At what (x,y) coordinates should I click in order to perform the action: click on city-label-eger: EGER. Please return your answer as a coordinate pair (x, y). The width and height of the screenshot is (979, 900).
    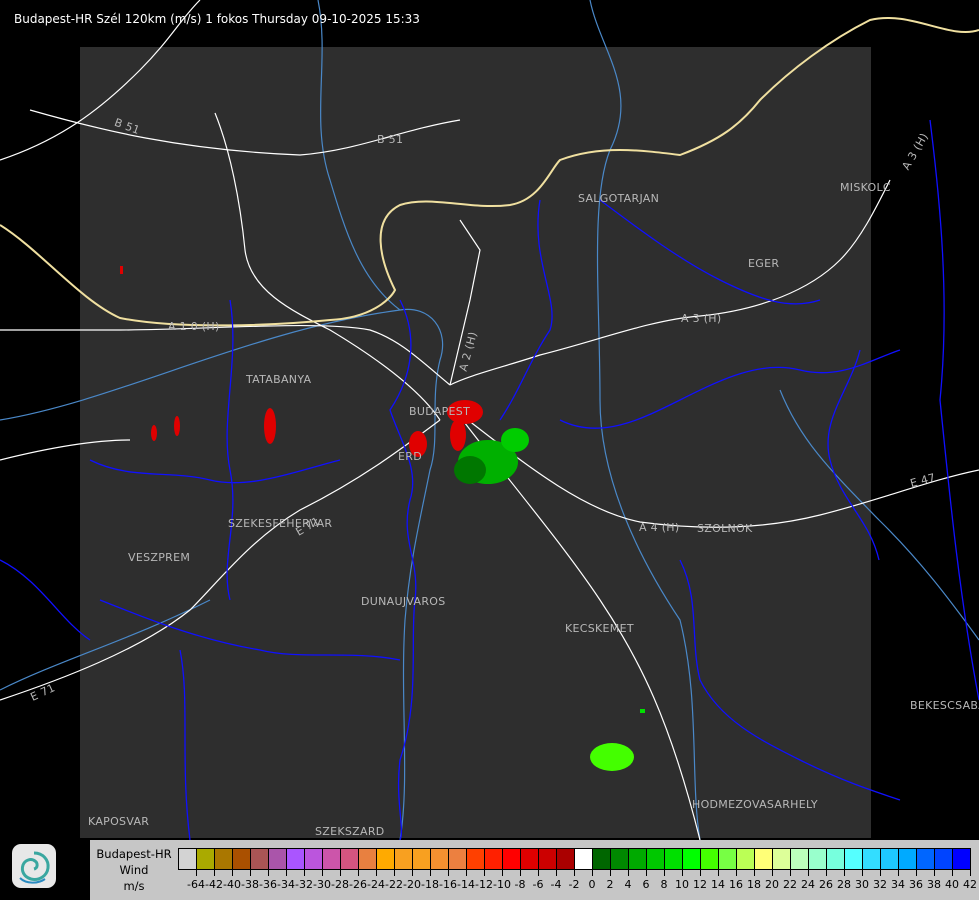
    Looking at the image, I should click on (764, 263).